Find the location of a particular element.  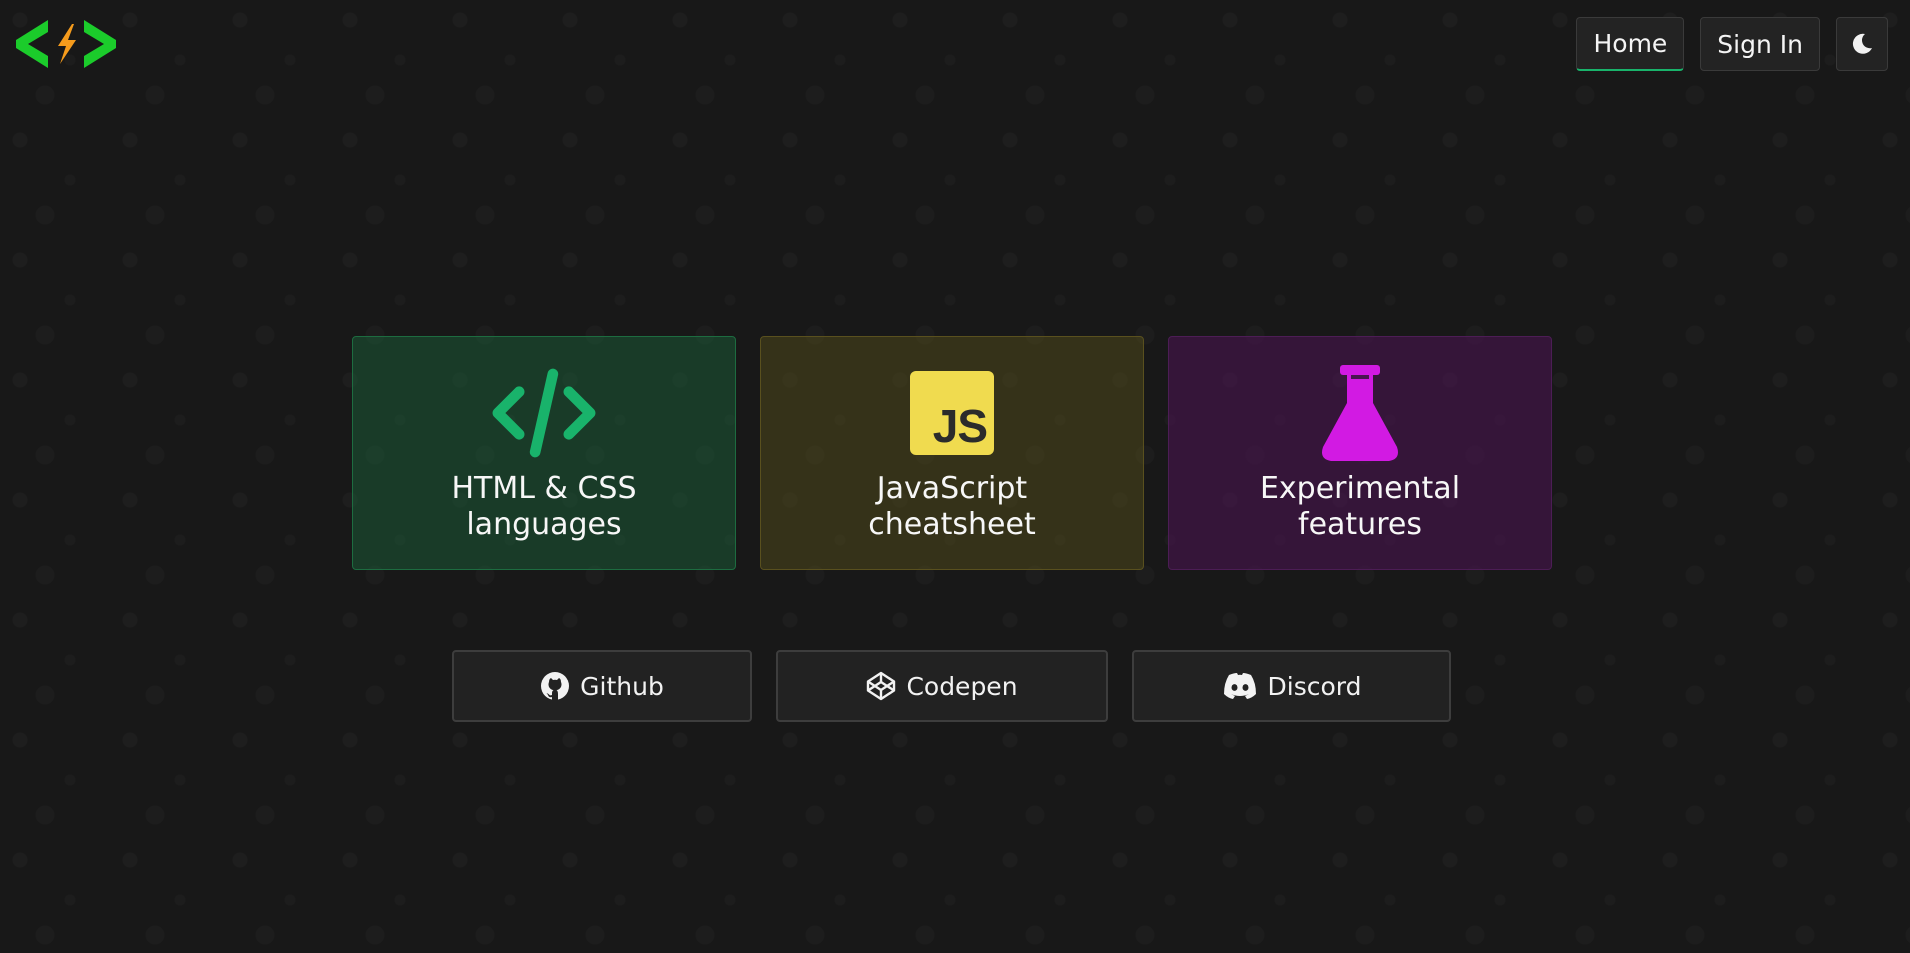

moon-icon is located at coordinates (1862, 43).